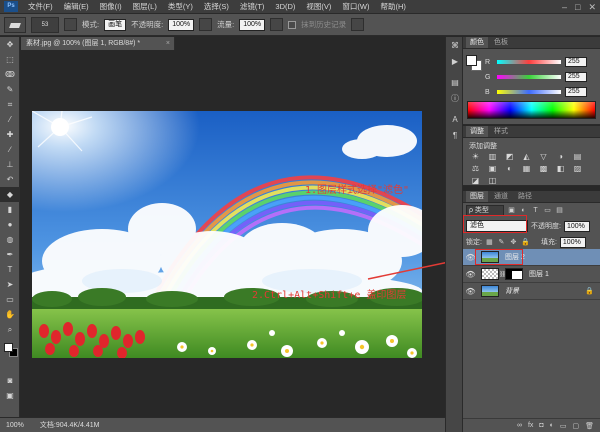 This screenshot has width=600, height=432. What do you see at coordinates (145, 6) in the screenshot?
I see `menu-layer: 图层(L)` at bounding box center [145, 6].